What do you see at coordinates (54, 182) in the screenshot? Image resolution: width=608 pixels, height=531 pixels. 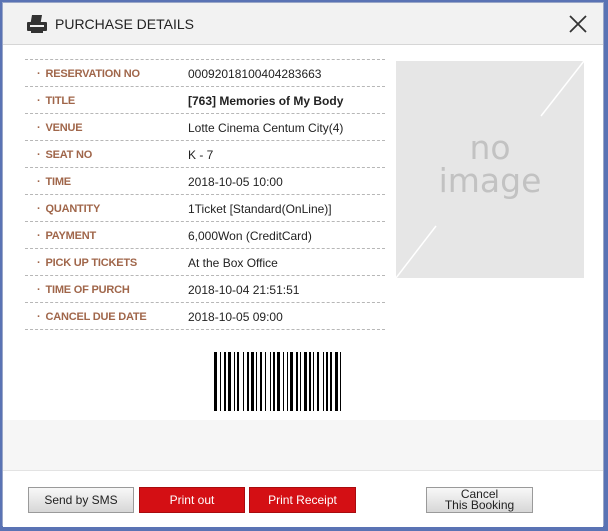 I see `detail-label: TIME` at bounding box center [54, 182].